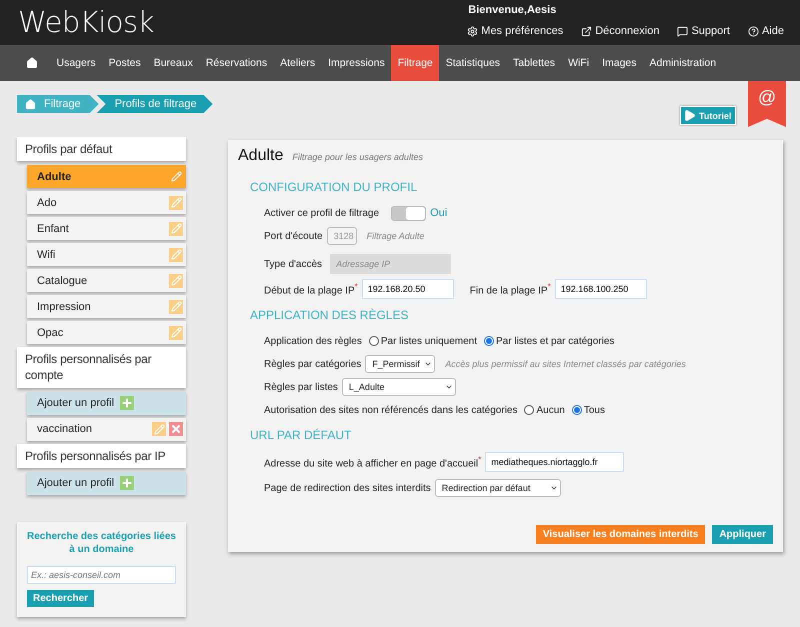  I want to click on header-link: Aide, so click(766, 31).